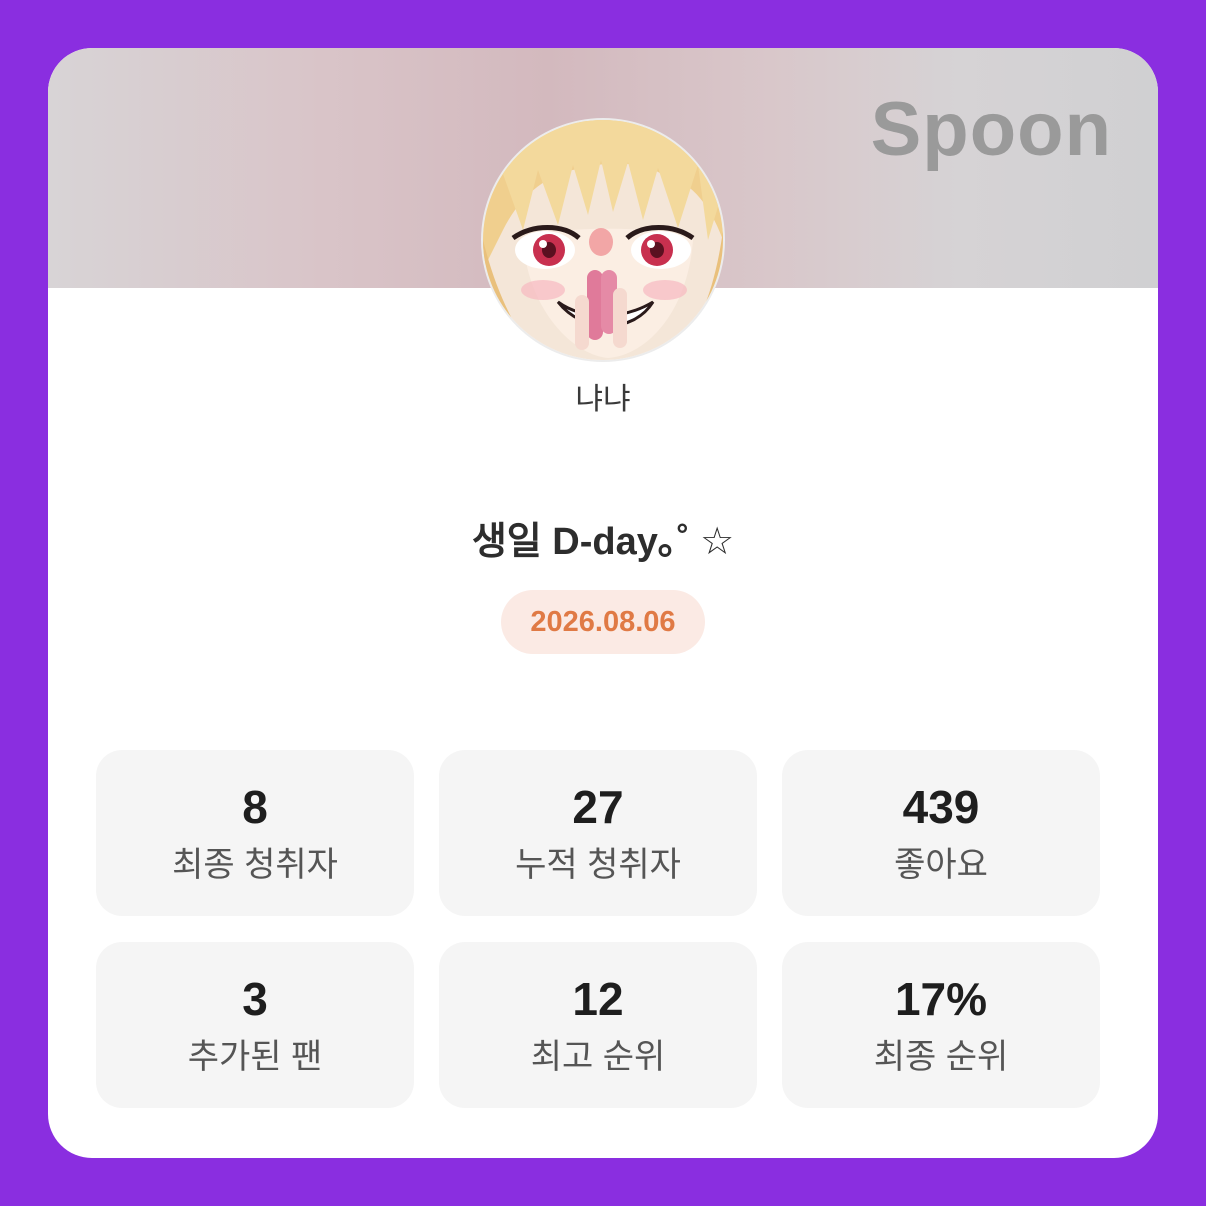 The height and width of the screenshot is (1206, 1206). I want to click on profile-avatar, so click(603, 240).